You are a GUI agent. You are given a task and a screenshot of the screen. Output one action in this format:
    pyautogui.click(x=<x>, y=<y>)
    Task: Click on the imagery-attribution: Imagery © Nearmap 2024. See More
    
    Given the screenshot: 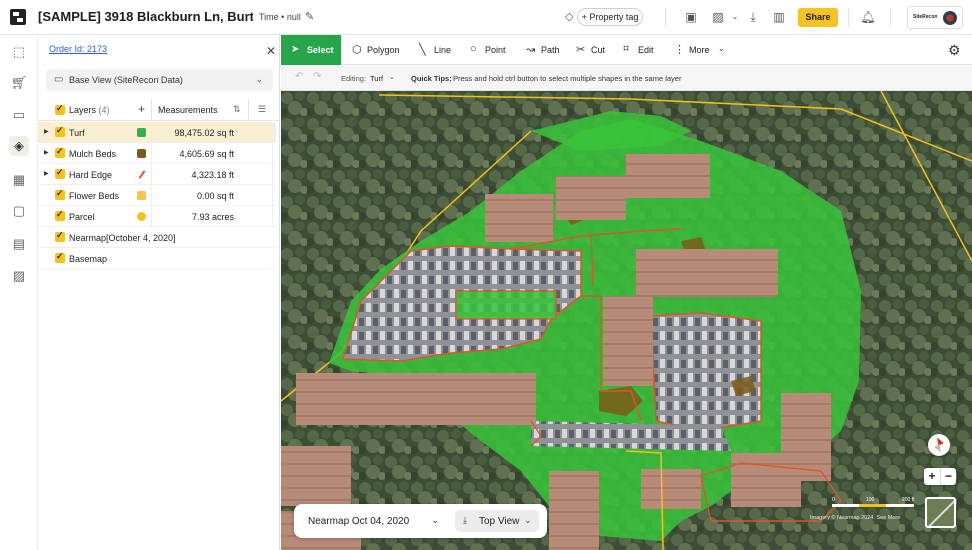 What is the action you would take?
    pyautogui.click(x=855, y=518)
    